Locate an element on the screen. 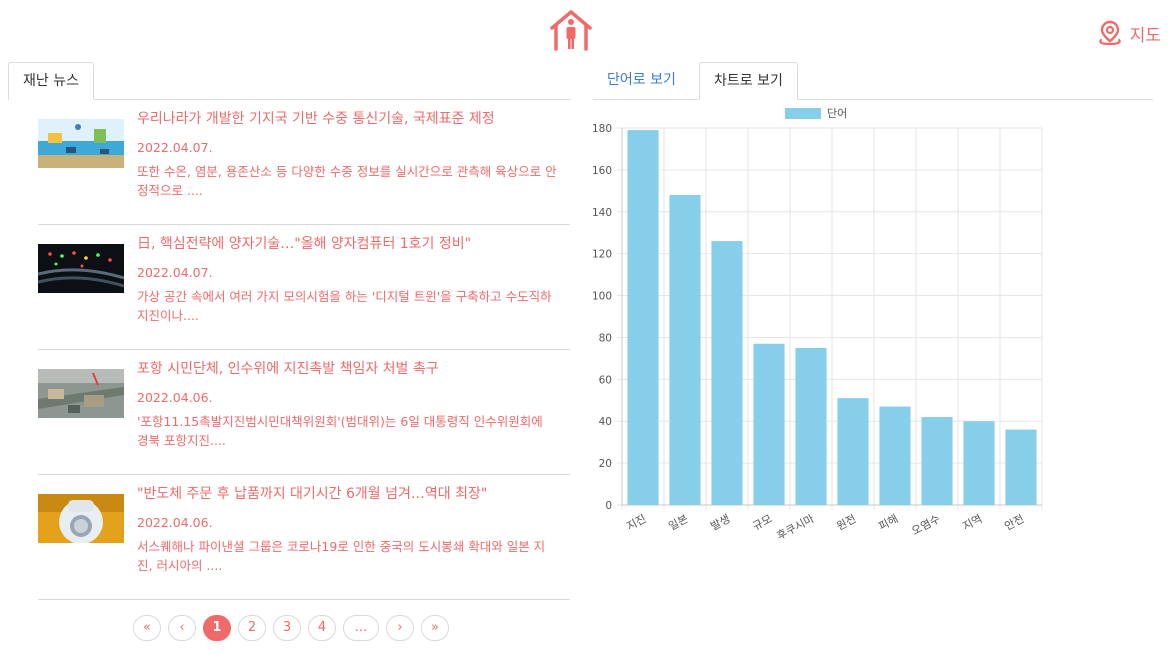  x-tick-label: 원전 is located at coordinates (846, 522).